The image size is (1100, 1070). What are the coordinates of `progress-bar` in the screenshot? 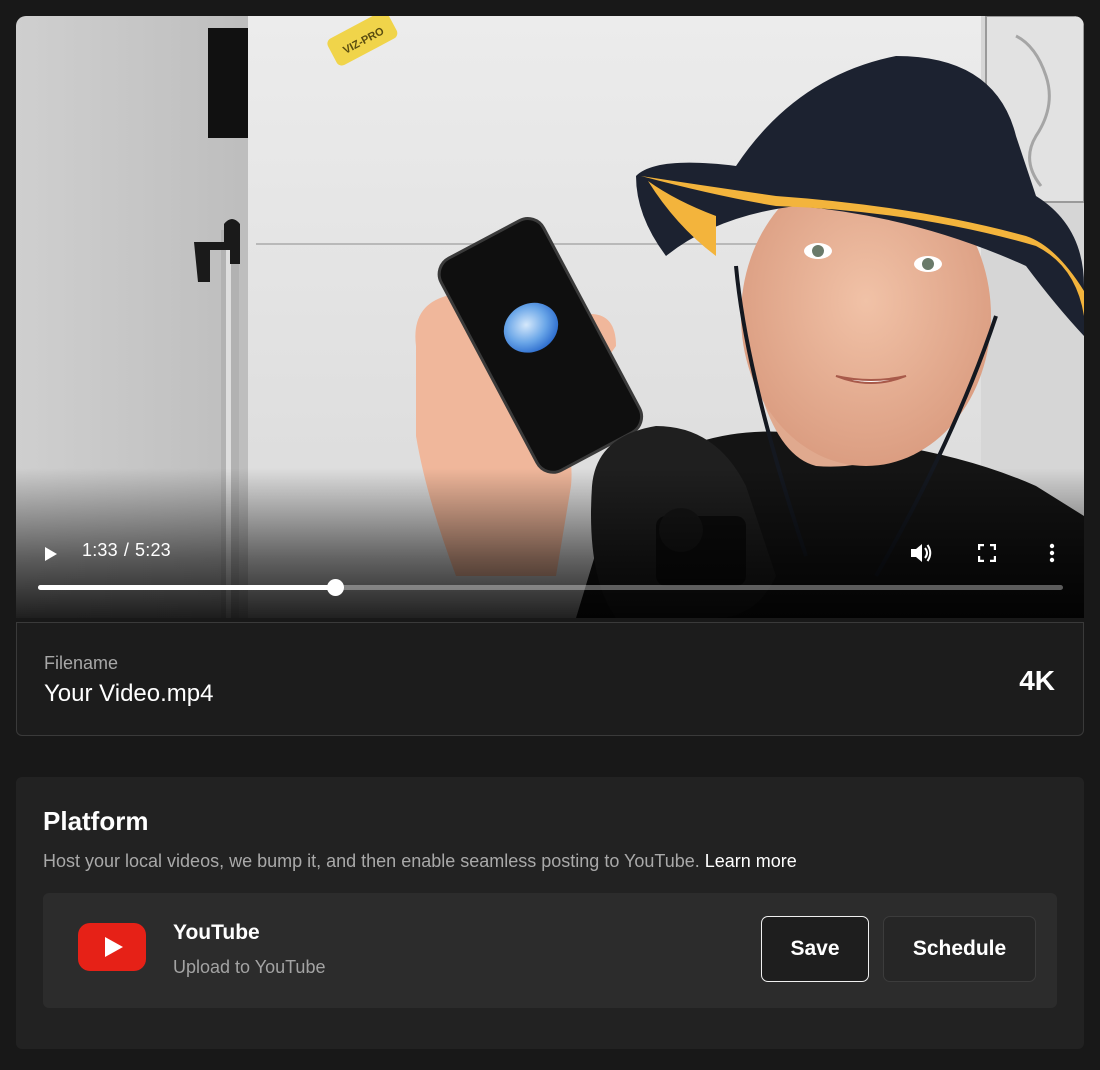 It's located at (550, 587).